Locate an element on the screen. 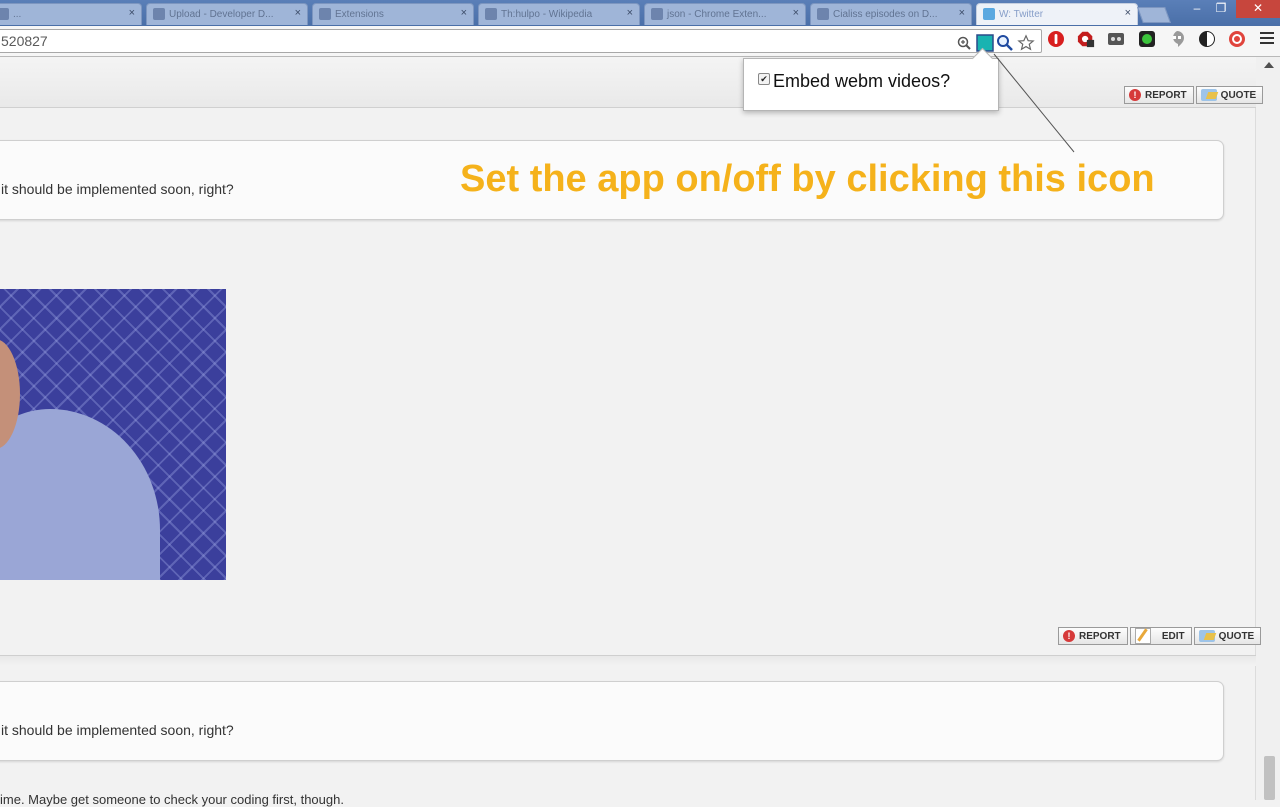 This screenshot has height=807, width=1280. twitter-bird-icon is located at coordinates (989, 14).